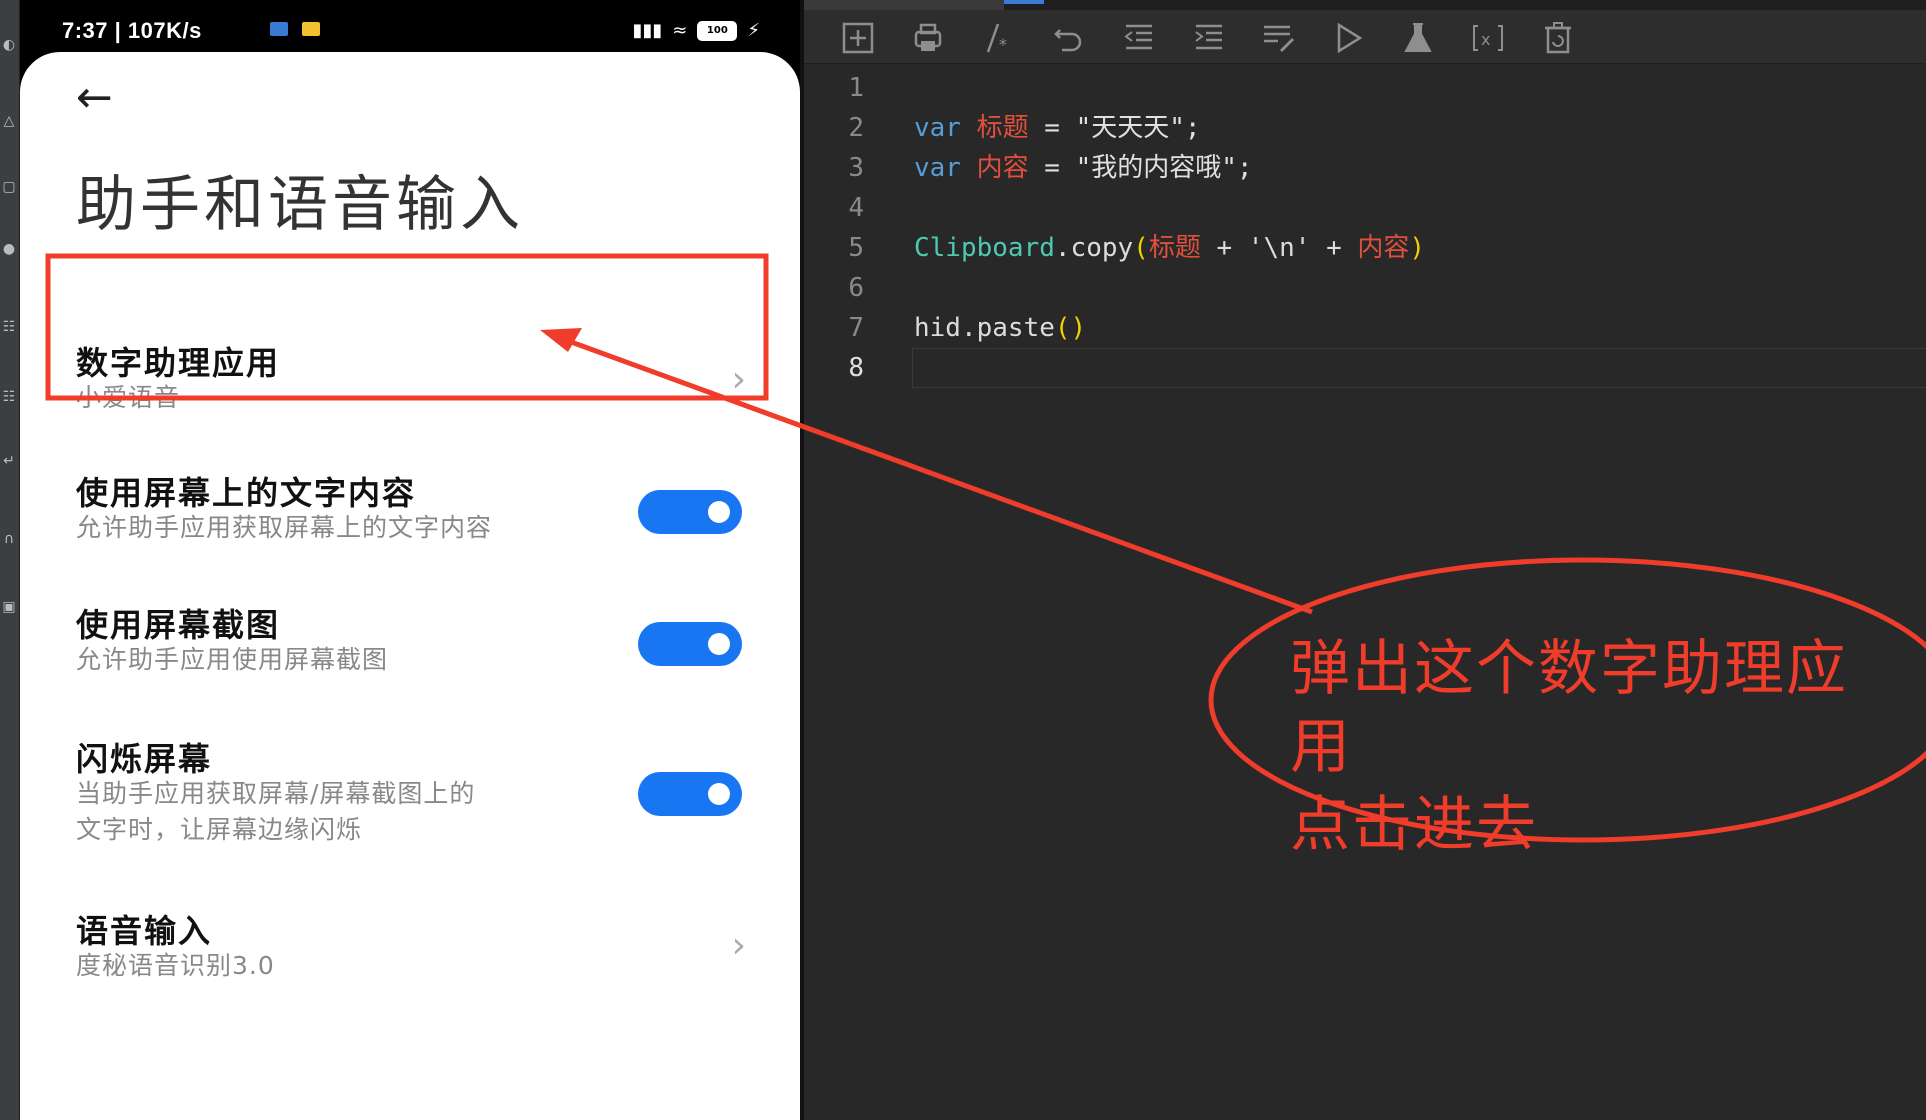 The height and width of the screenshot is (1120, 1926). What do you see at coordinates (856, 168) in the screenshot?
I see `line-number: 3` at bounding box center [856, 168].